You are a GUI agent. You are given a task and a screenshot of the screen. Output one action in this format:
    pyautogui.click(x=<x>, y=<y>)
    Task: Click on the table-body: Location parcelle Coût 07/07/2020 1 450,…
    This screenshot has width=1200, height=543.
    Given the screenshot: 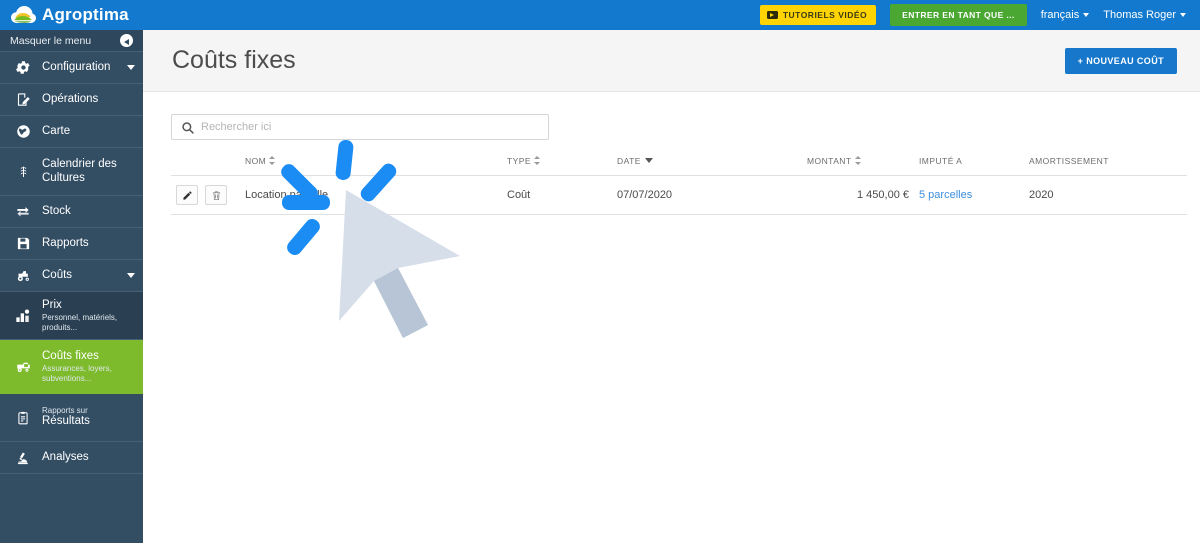 What is the action you would take?
    pyautogui.click(x=679, y=195)
    